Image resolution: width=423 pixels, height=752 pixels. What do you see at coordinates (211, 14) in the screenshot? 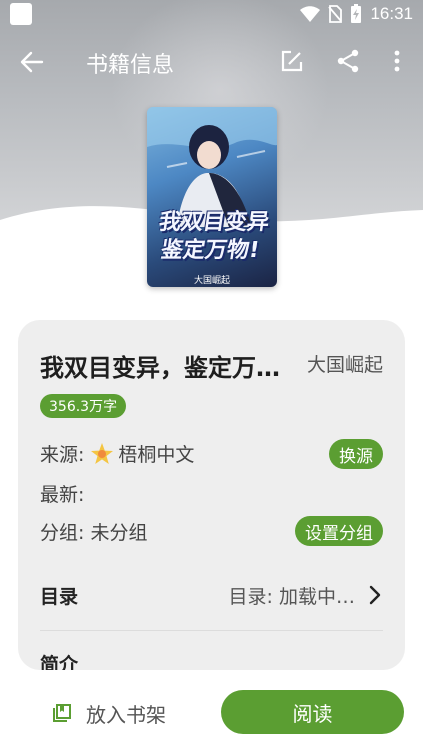
I see `status-bar: 16:31` at bounding box center [211, 14].